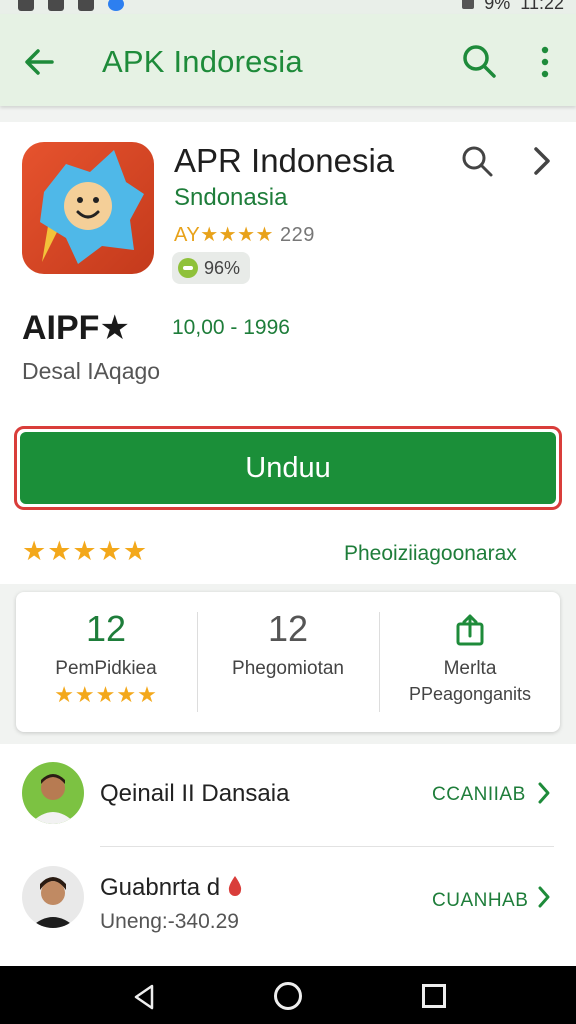  Describe the element at coordinates (480, 901) in the screenshot. I see `list-item-action: CUANHAB` at that location.